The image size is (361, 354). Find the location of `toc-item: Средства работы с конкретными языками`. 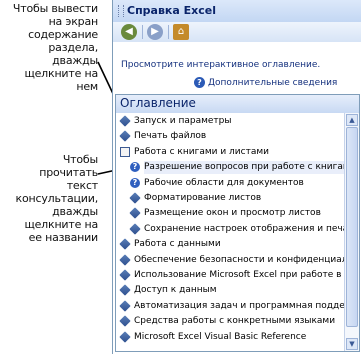

toc-item: Средства работы с конкретными языками is located at coordinates (229, 321).